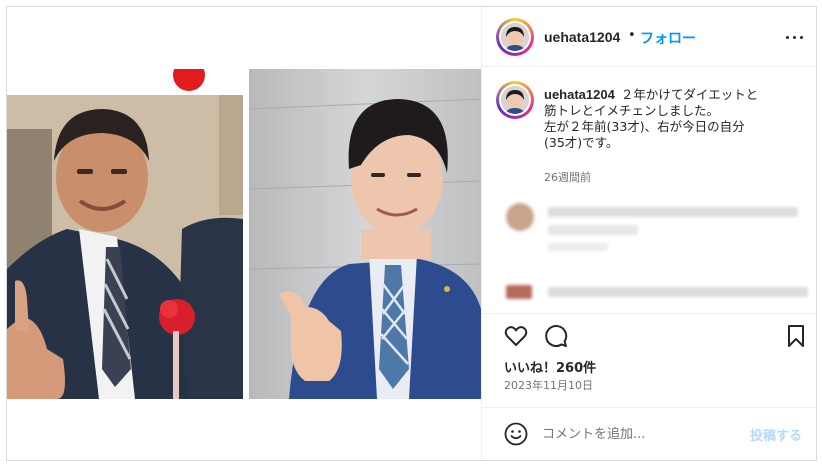  Describe the element at coordinates (668, 38) in the screenshot. I see `follow-button: フォロー` at that location.